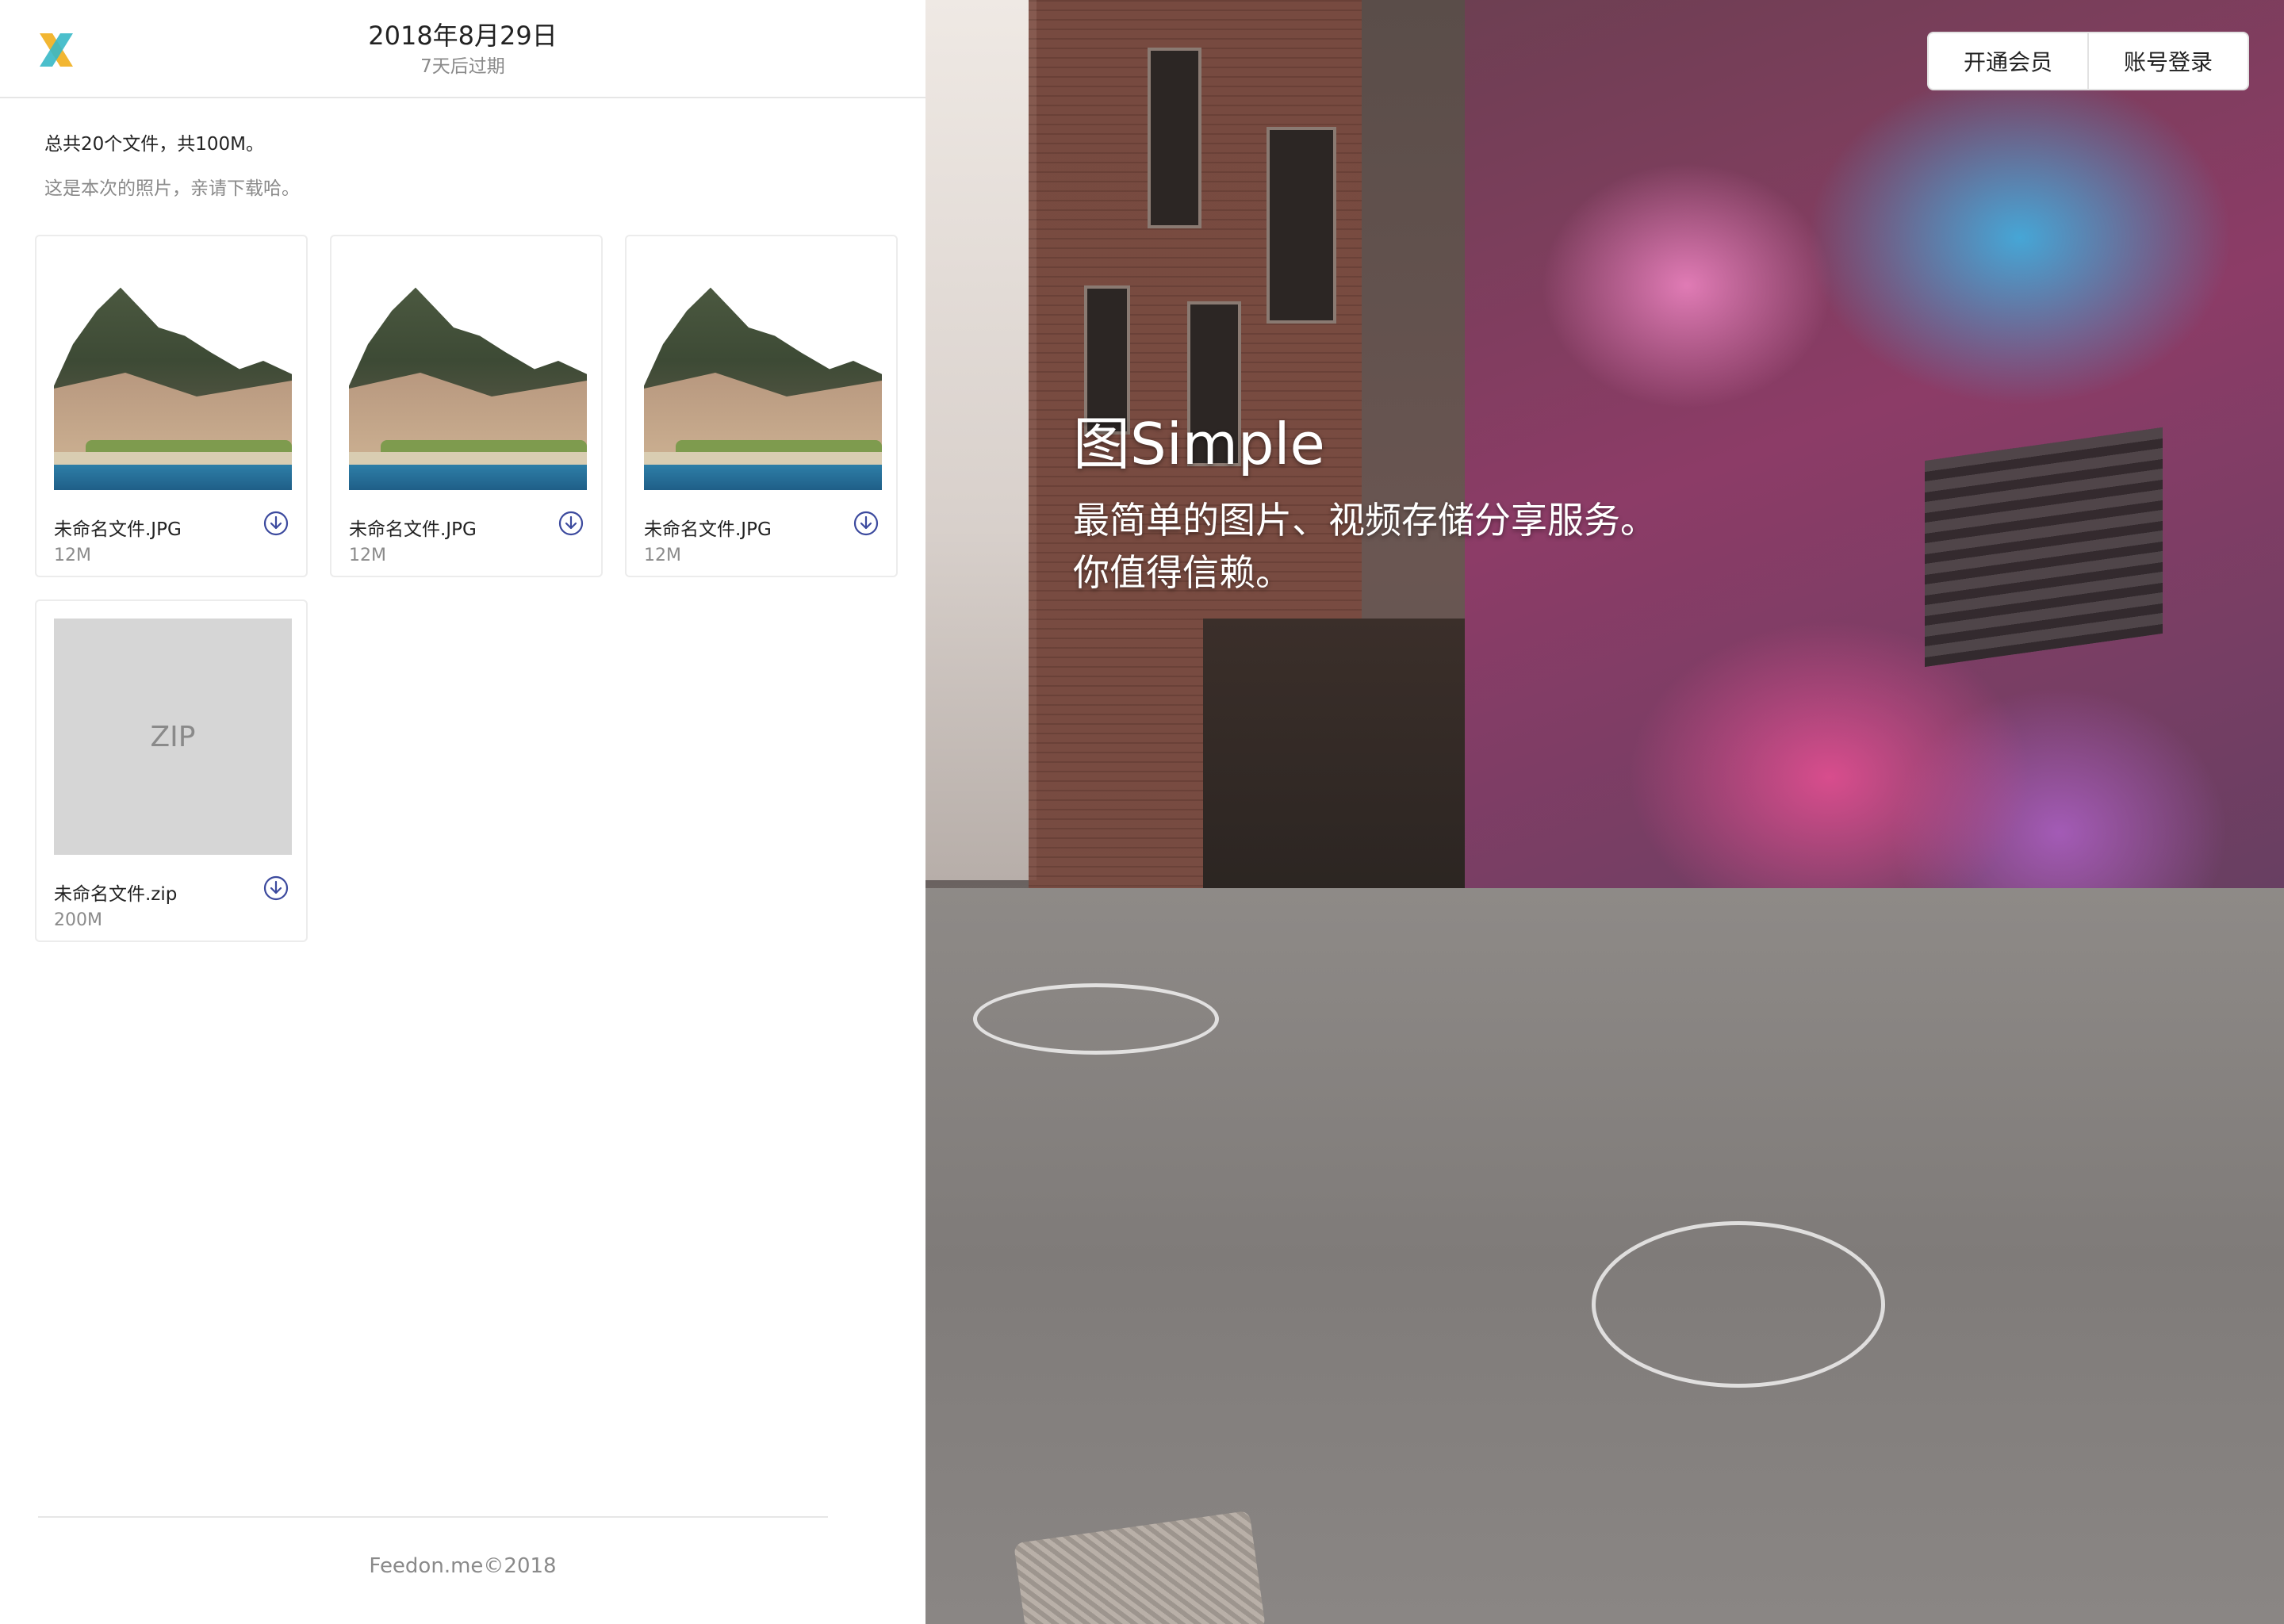 The height and width of the screenshot is (1624, 2284). What do you see at coordinates (462, 66) in the screenshot?
I see `header-expire: 7天后过期` at bounding box center [462, 66].